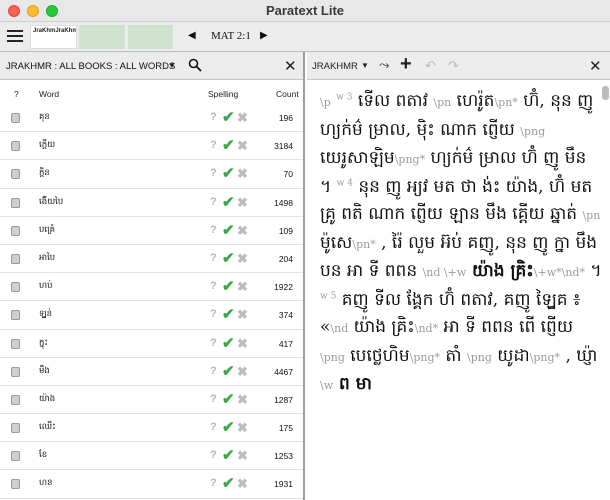 The image size is (610, 500). Describe the element at coordinates (192, 35) in the screenshot. I see `previous-chapter-icon: ◀` at that location.